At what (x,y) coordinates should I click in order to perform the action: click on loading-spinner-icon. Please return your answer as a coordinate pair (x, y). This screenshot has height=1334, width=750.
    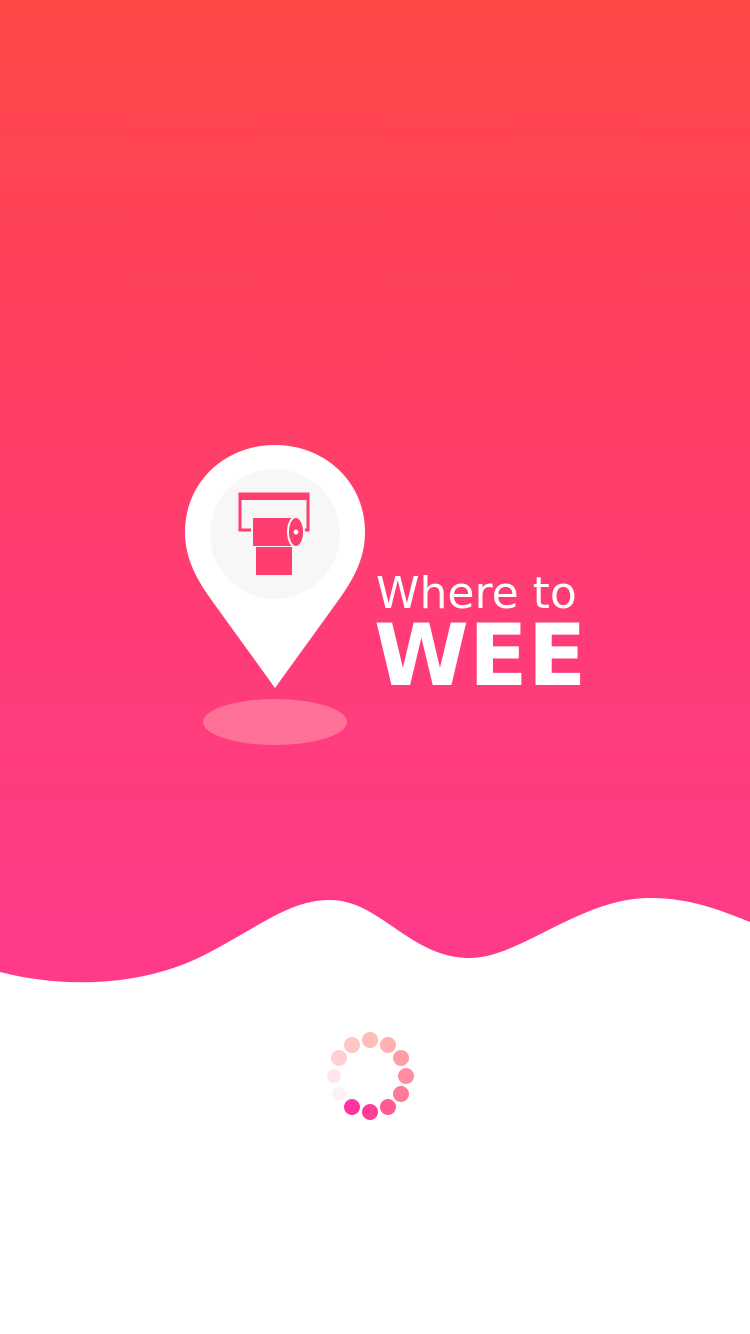
    Looking at the image, I should click on (370, 1076).